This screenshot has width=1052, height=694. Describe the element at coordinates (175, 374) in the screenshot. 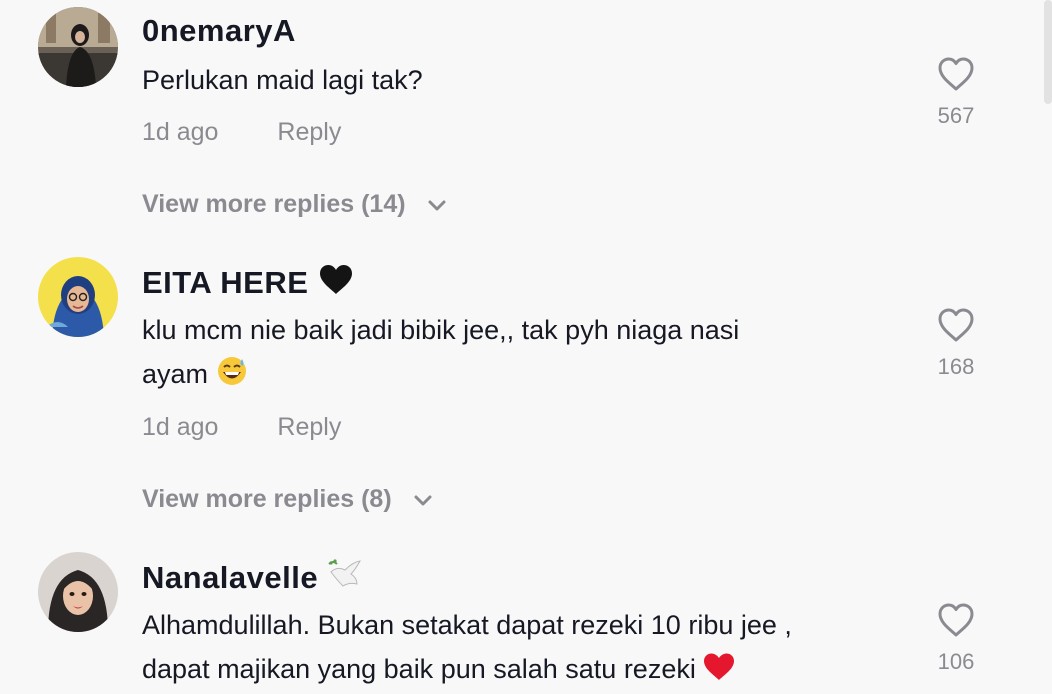

I see `comment-text-line: ayam` at that location.